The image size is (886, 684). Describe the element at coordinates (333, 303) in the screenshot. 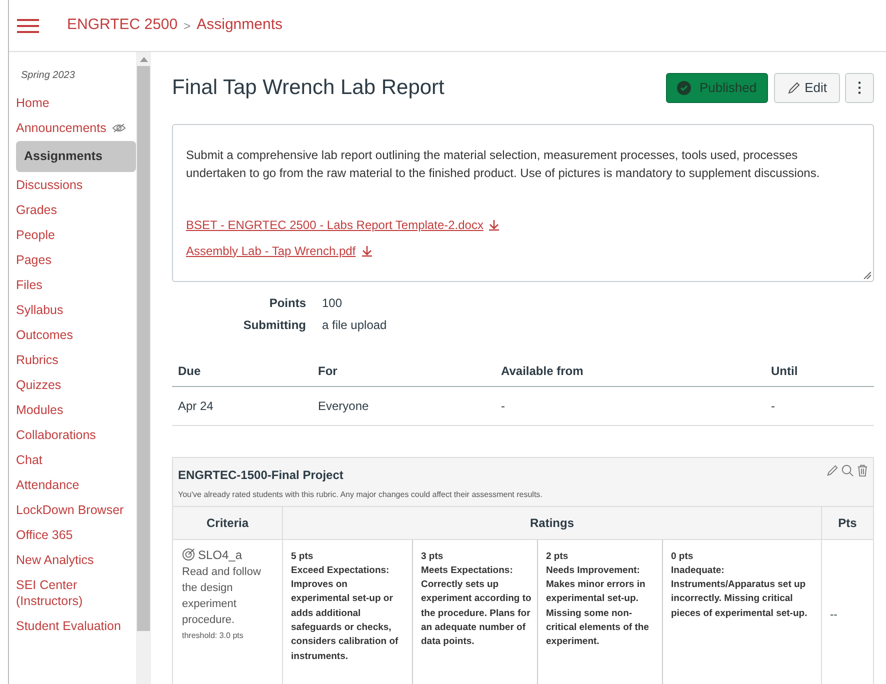

I see `detail-value: 100` at that location.